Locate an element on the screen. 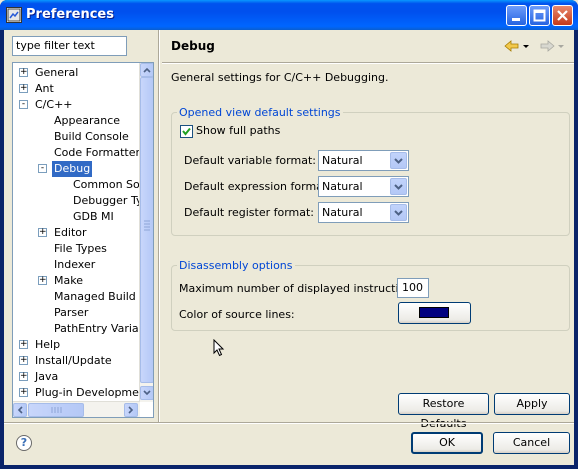  tree-item-label: Plug-in Development is located at coordinates (93, 392).